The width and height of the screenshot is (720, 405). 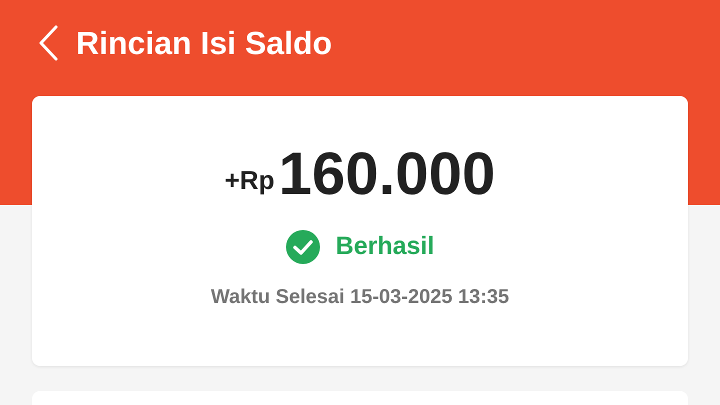 What do you see at coordinates (360, 297) in the screenshot?
I see `completion-time: Waktu Selesai 15-03-2025 13:35` at bounding box center [360, 297].